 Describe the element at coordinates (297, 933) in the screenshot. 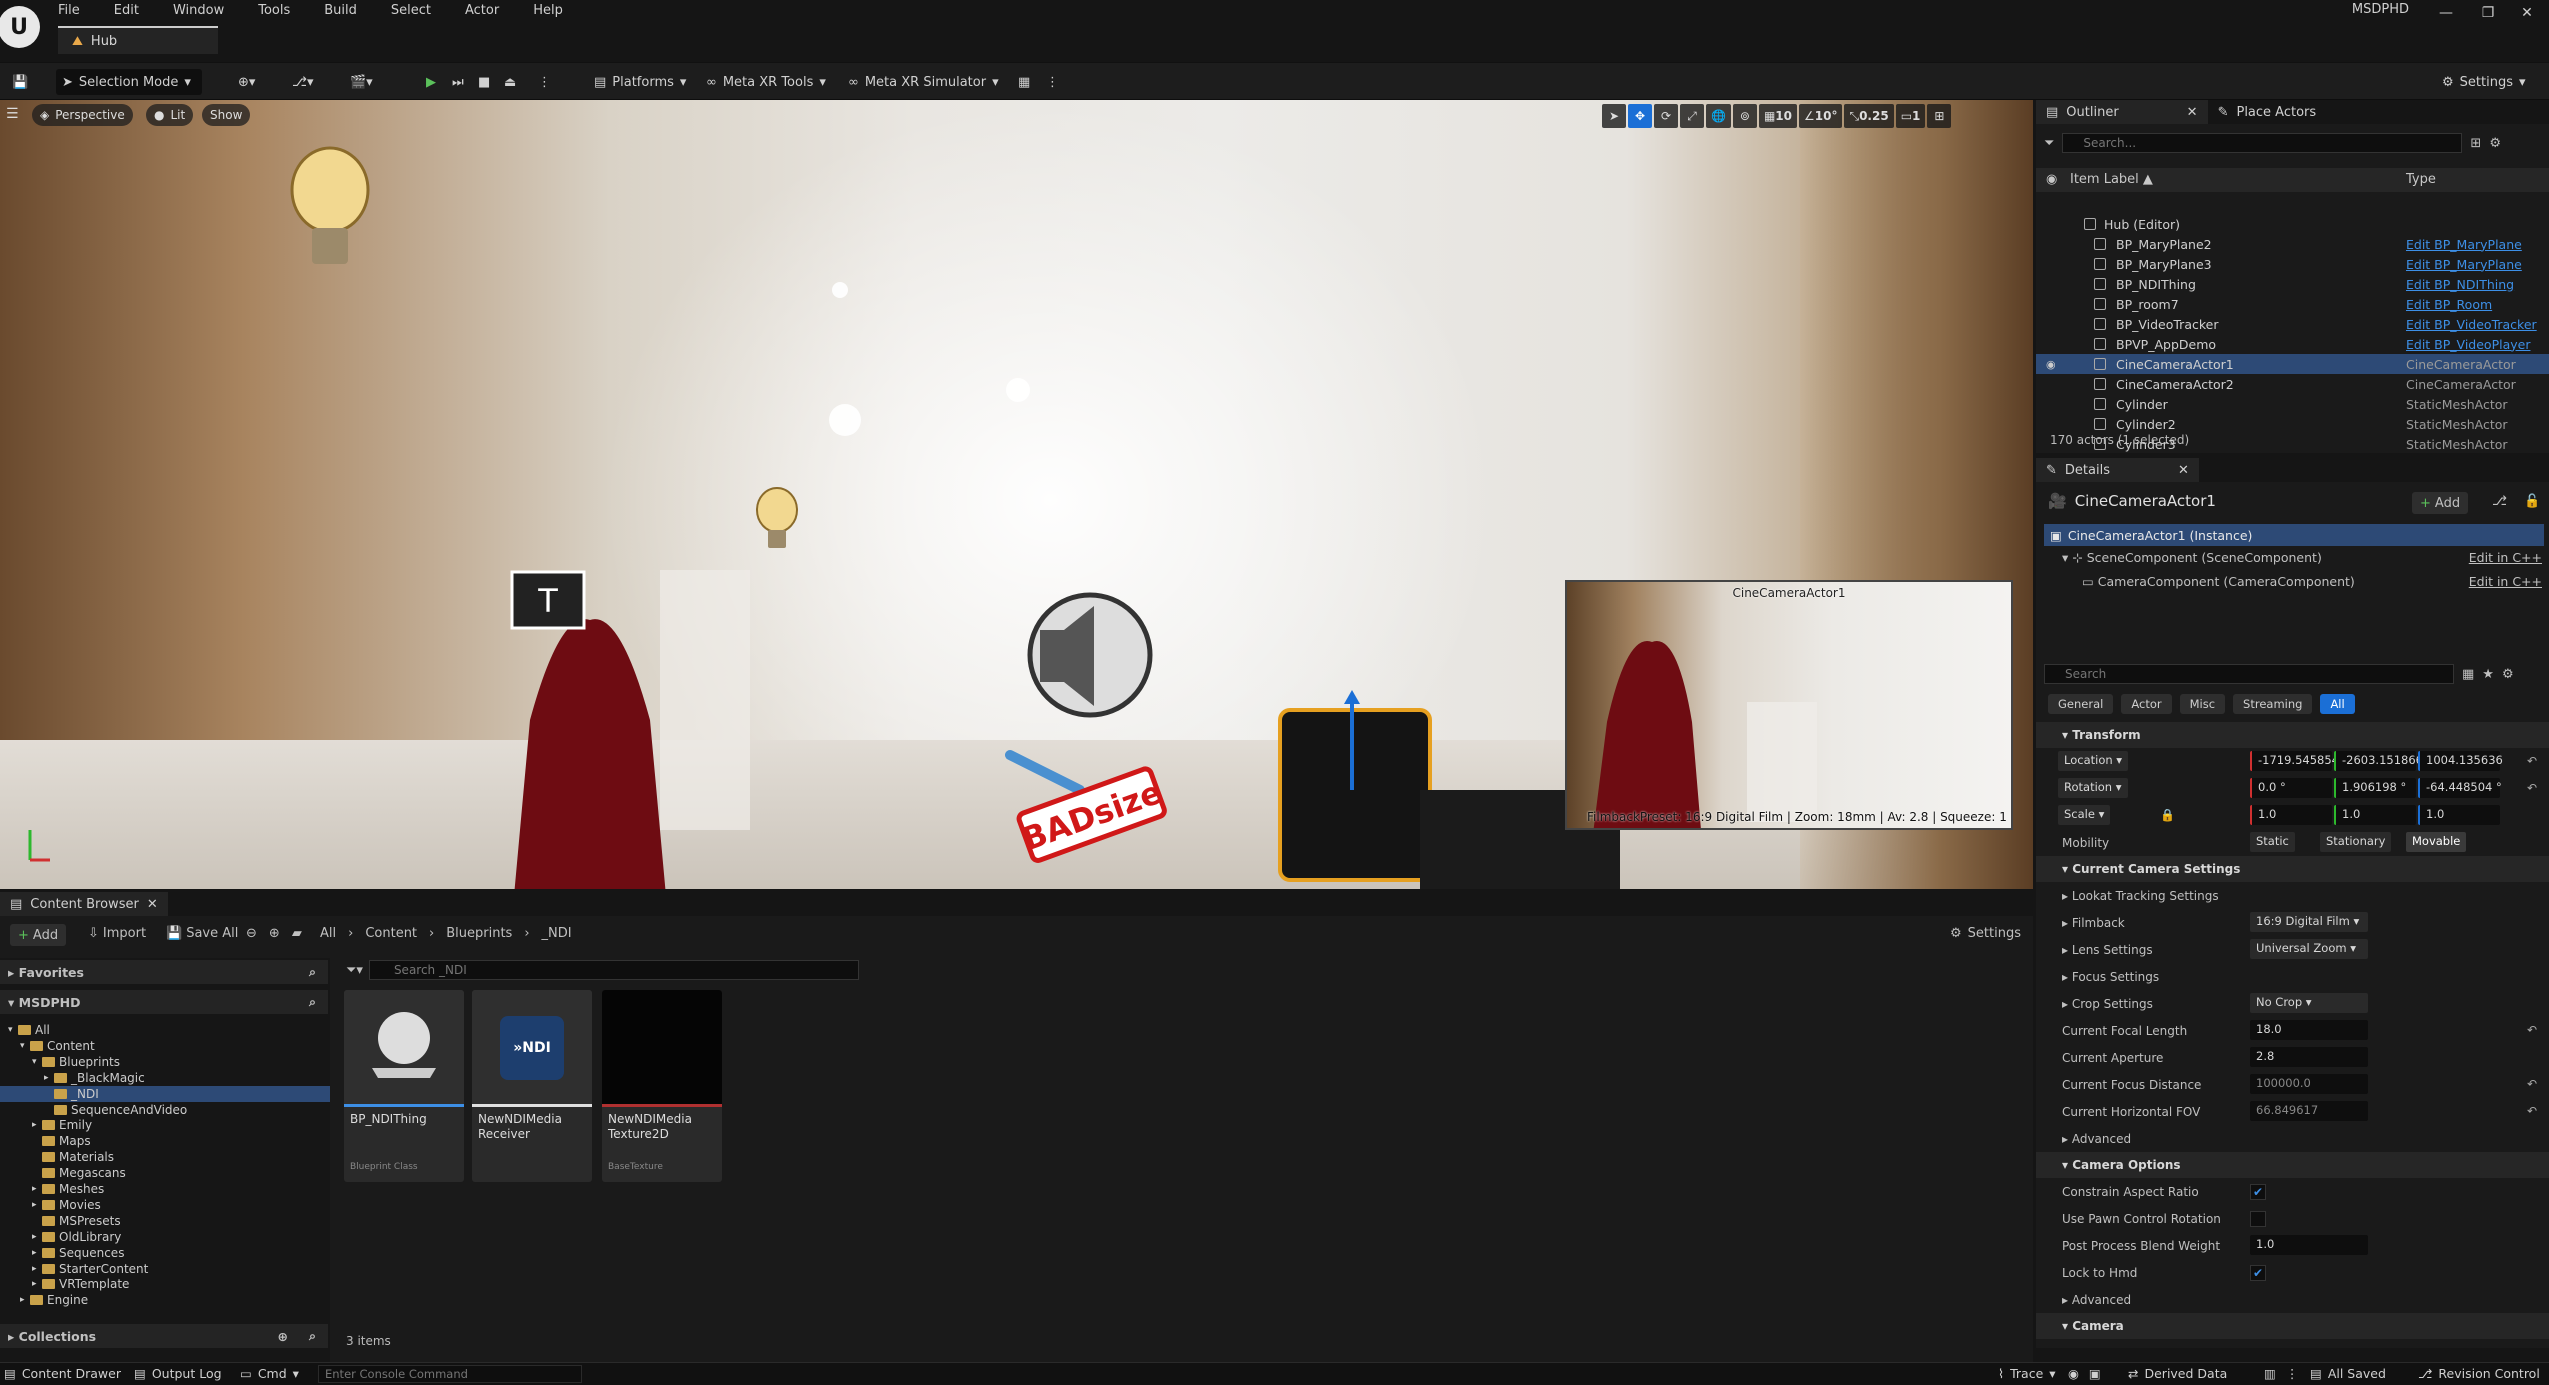

I see `folder-icon: ▰` at that location.